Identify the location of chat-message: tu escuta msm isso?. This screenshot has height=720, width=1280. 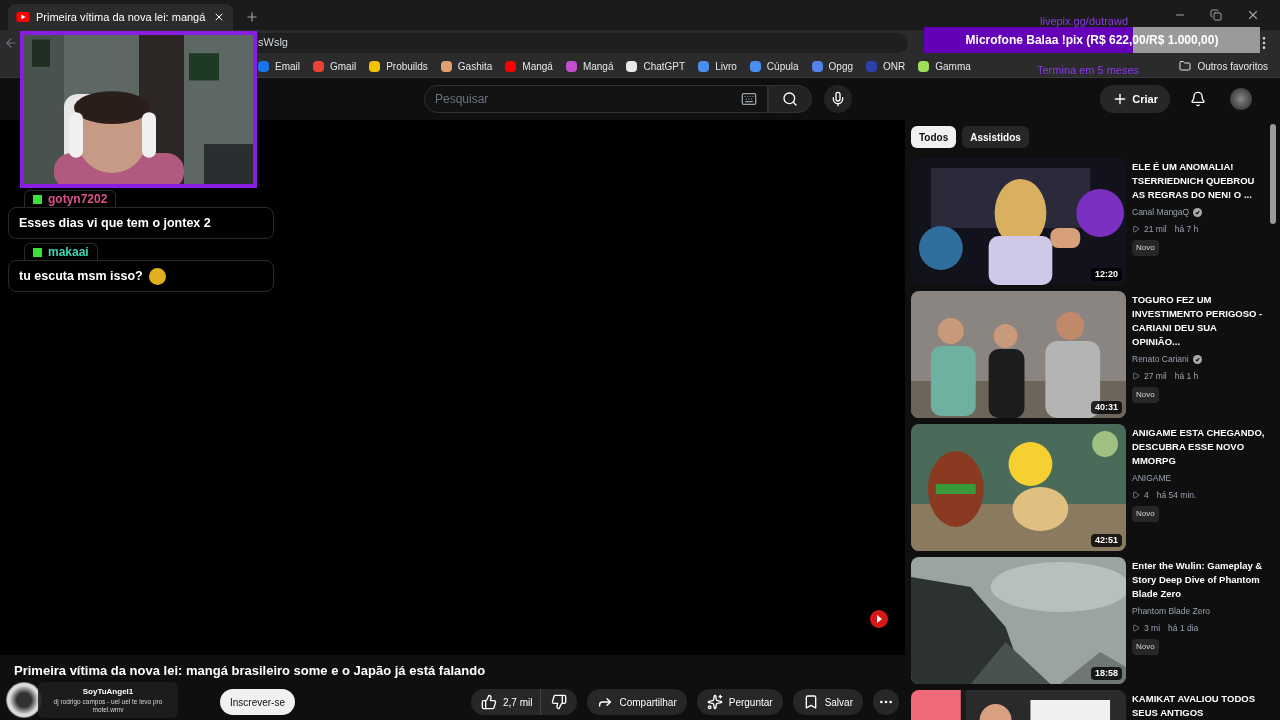
(81, 276).